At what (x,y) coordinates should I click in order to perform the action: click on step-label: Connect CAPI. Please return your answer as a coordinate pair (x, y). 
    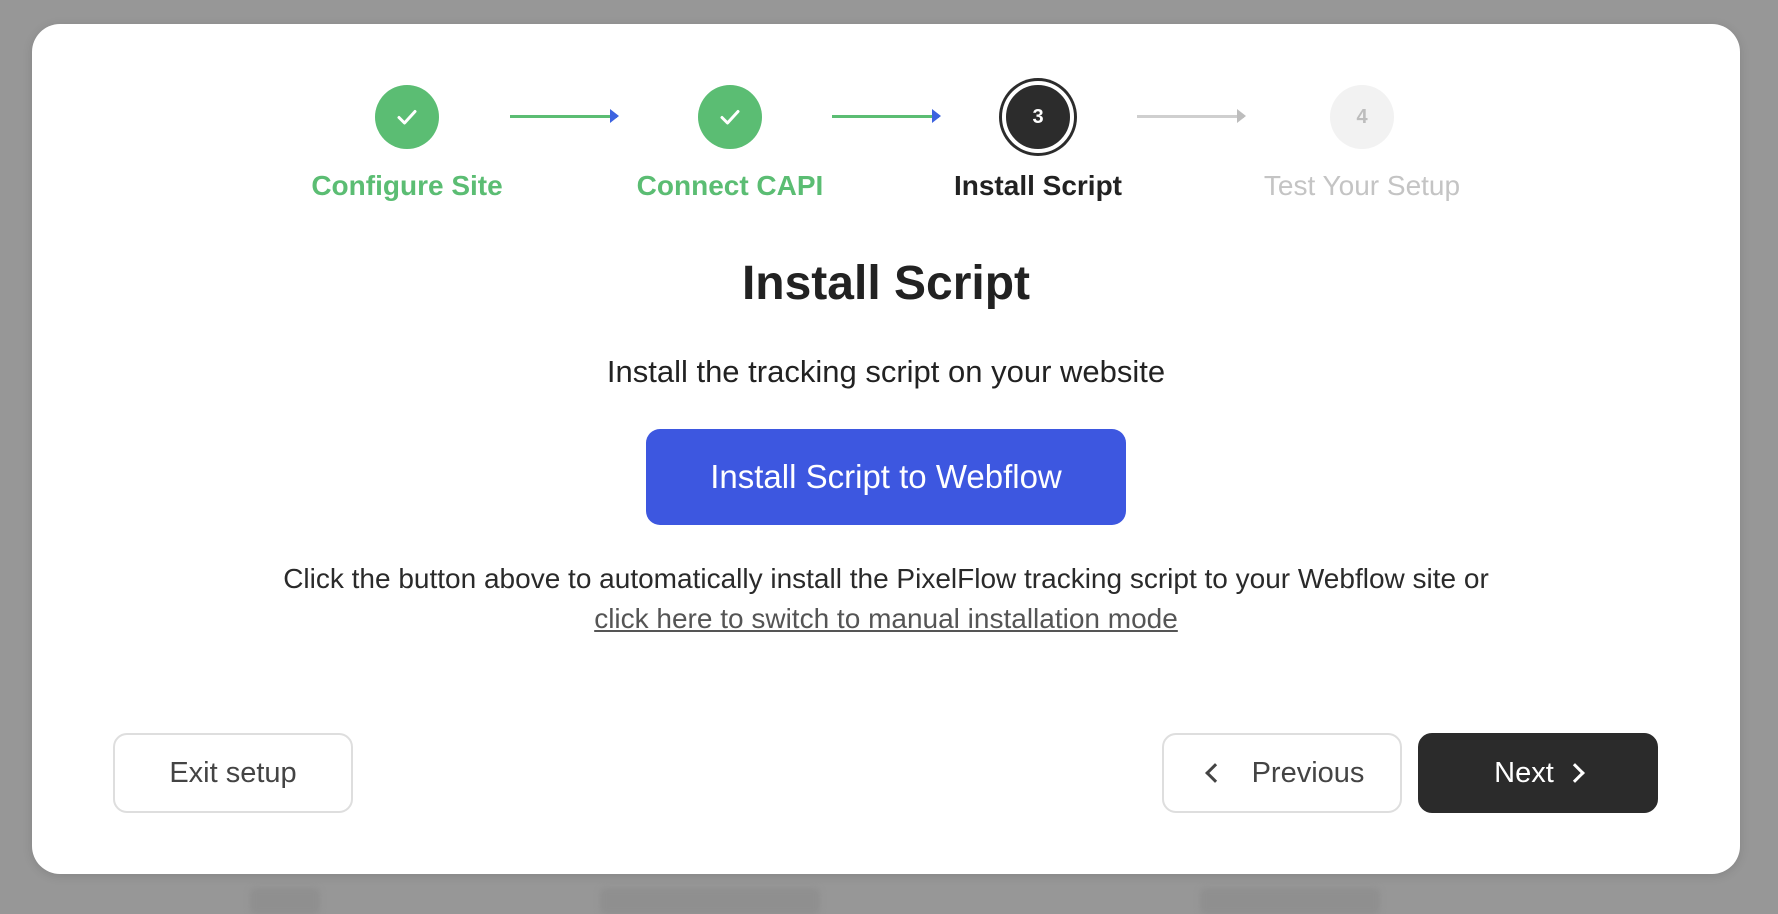
    Looking at the image, I should click on (730, 185).